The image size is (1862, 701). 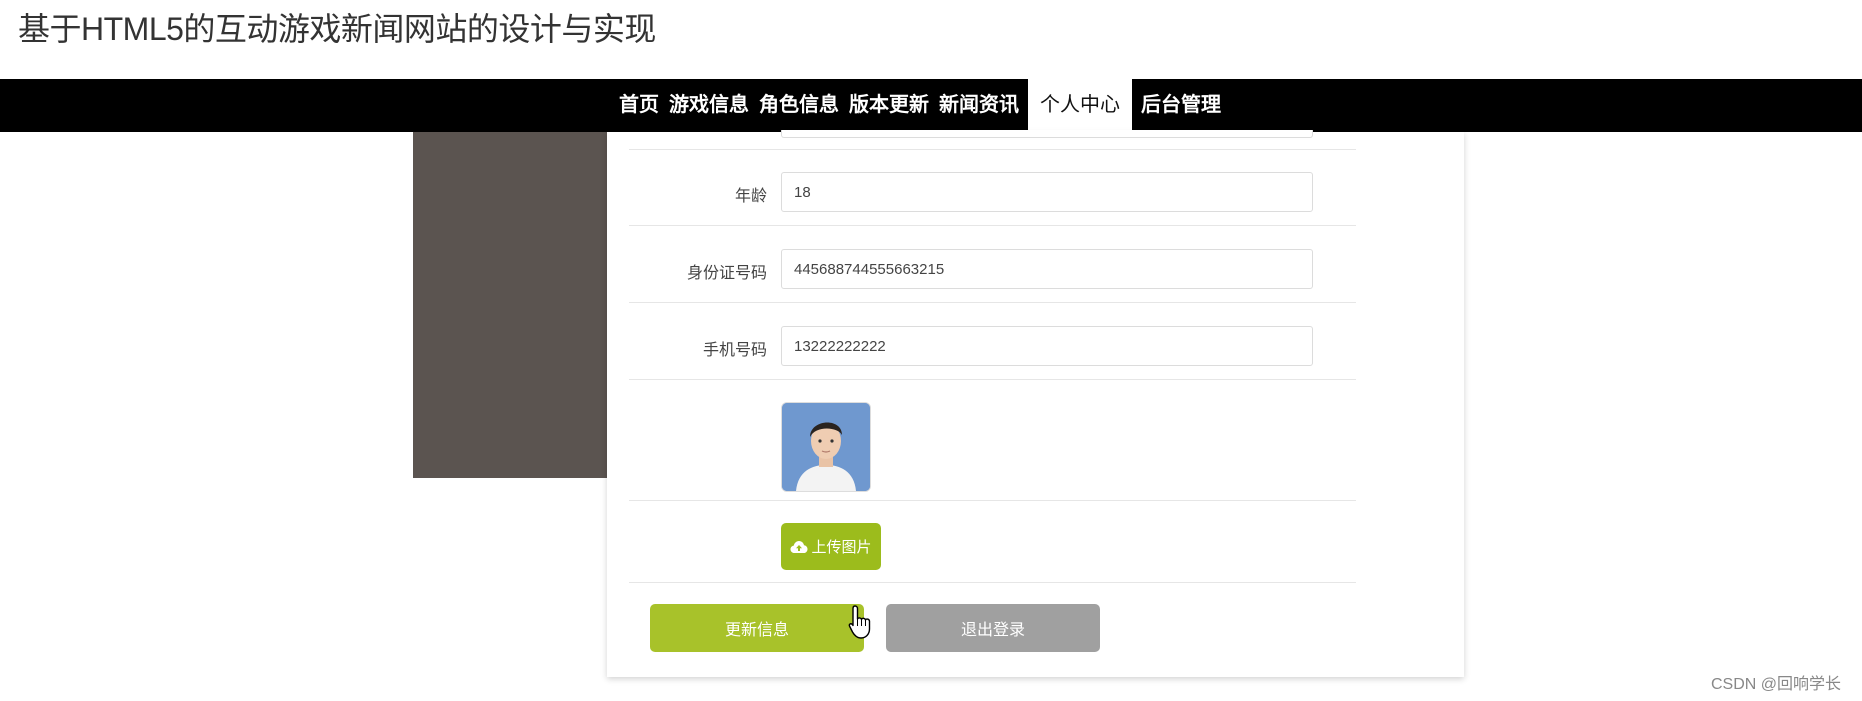 I want to click on nav-item-role-info: 角色信息, so click(x=799, y=105).